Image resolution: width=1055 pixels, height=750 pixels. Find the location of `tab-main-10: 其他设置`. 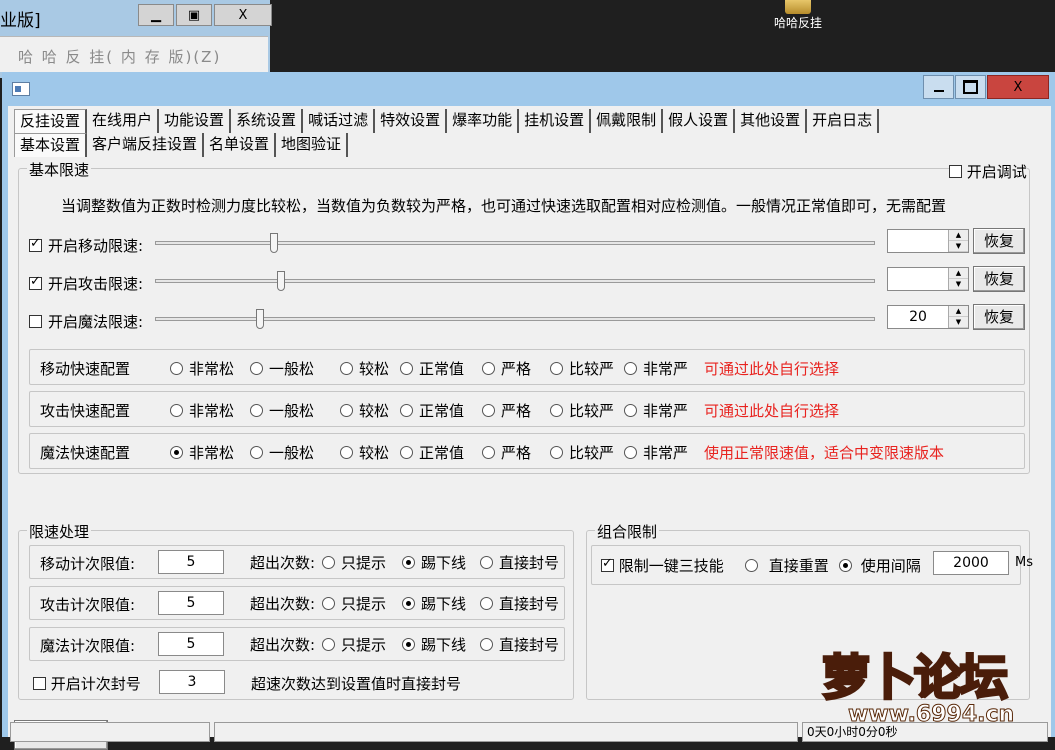

tab-main-10: 其他设置 is located at coordinates (771, 121).